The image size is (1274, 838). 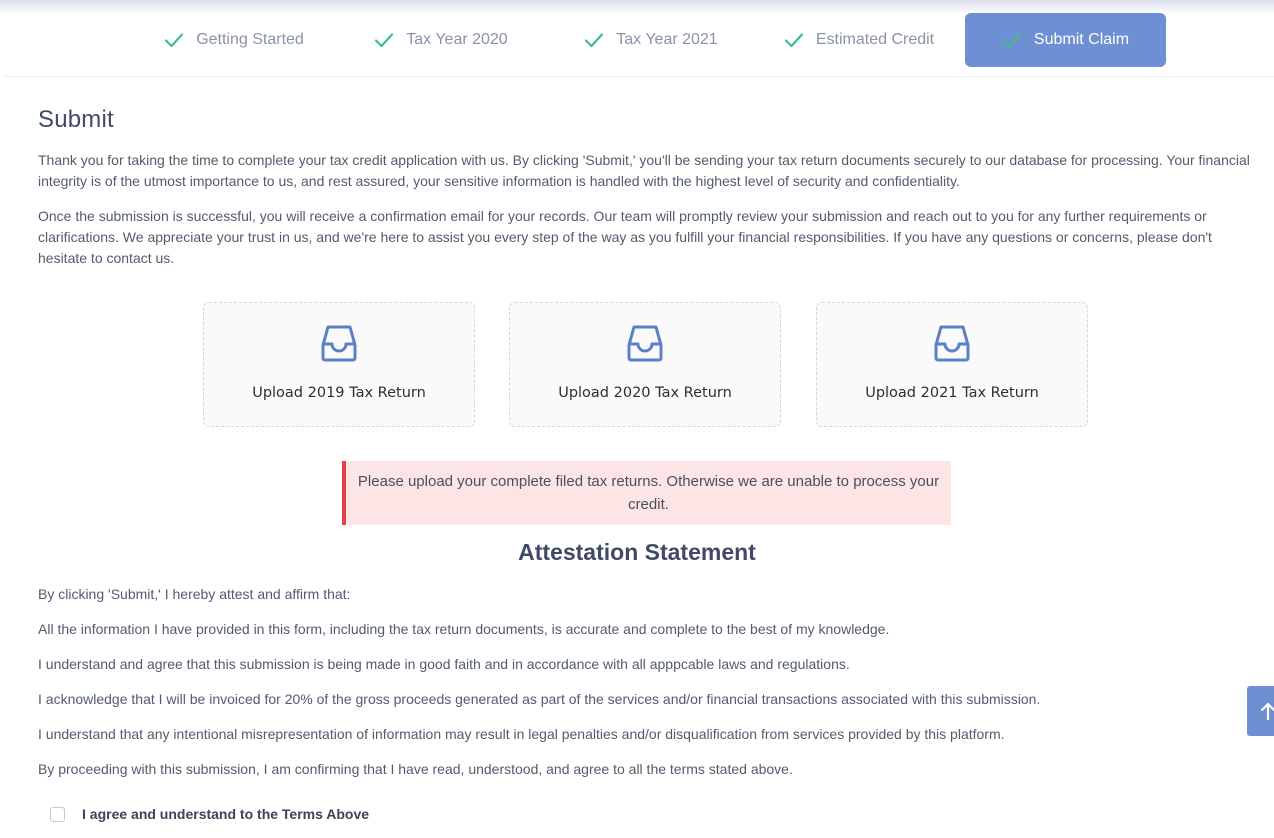 I want to click on step-tax-year-2020: Tax Year 2020, so click(x=441, y=40).